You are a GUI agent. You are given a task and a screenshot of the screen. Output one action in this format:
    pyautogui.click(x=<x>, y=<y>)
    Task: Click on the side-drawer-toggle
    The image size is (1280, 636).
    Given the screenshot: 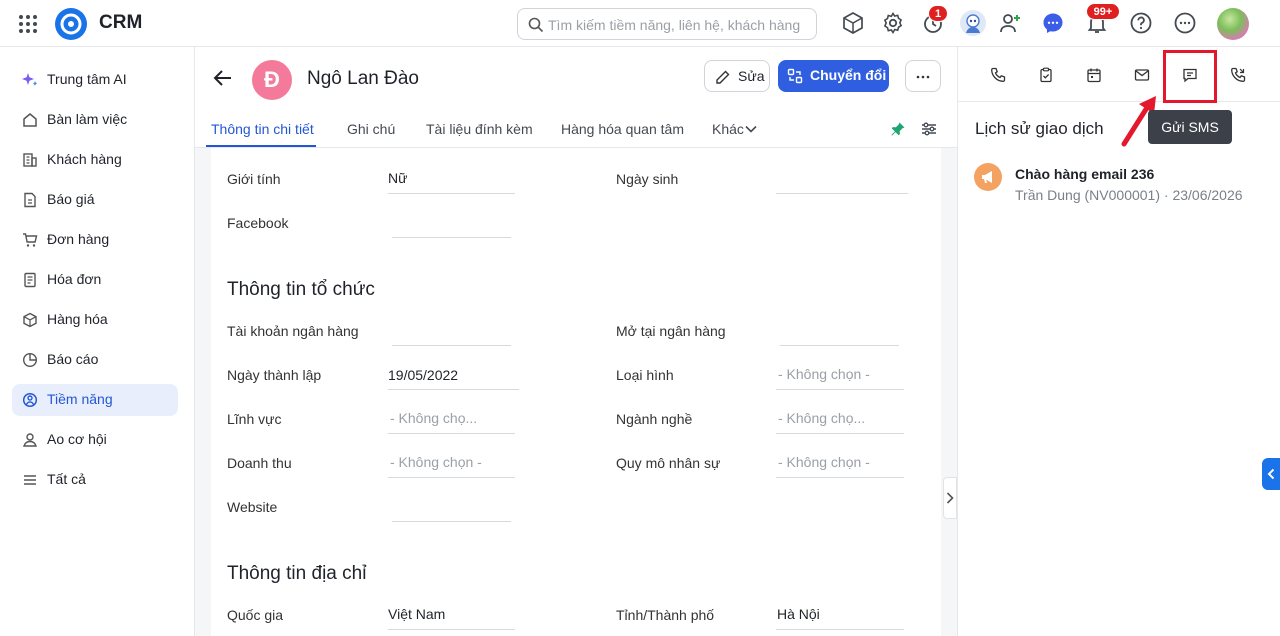 What is the action you would take?
    pyautogui.click(x=1271, y=474)
    